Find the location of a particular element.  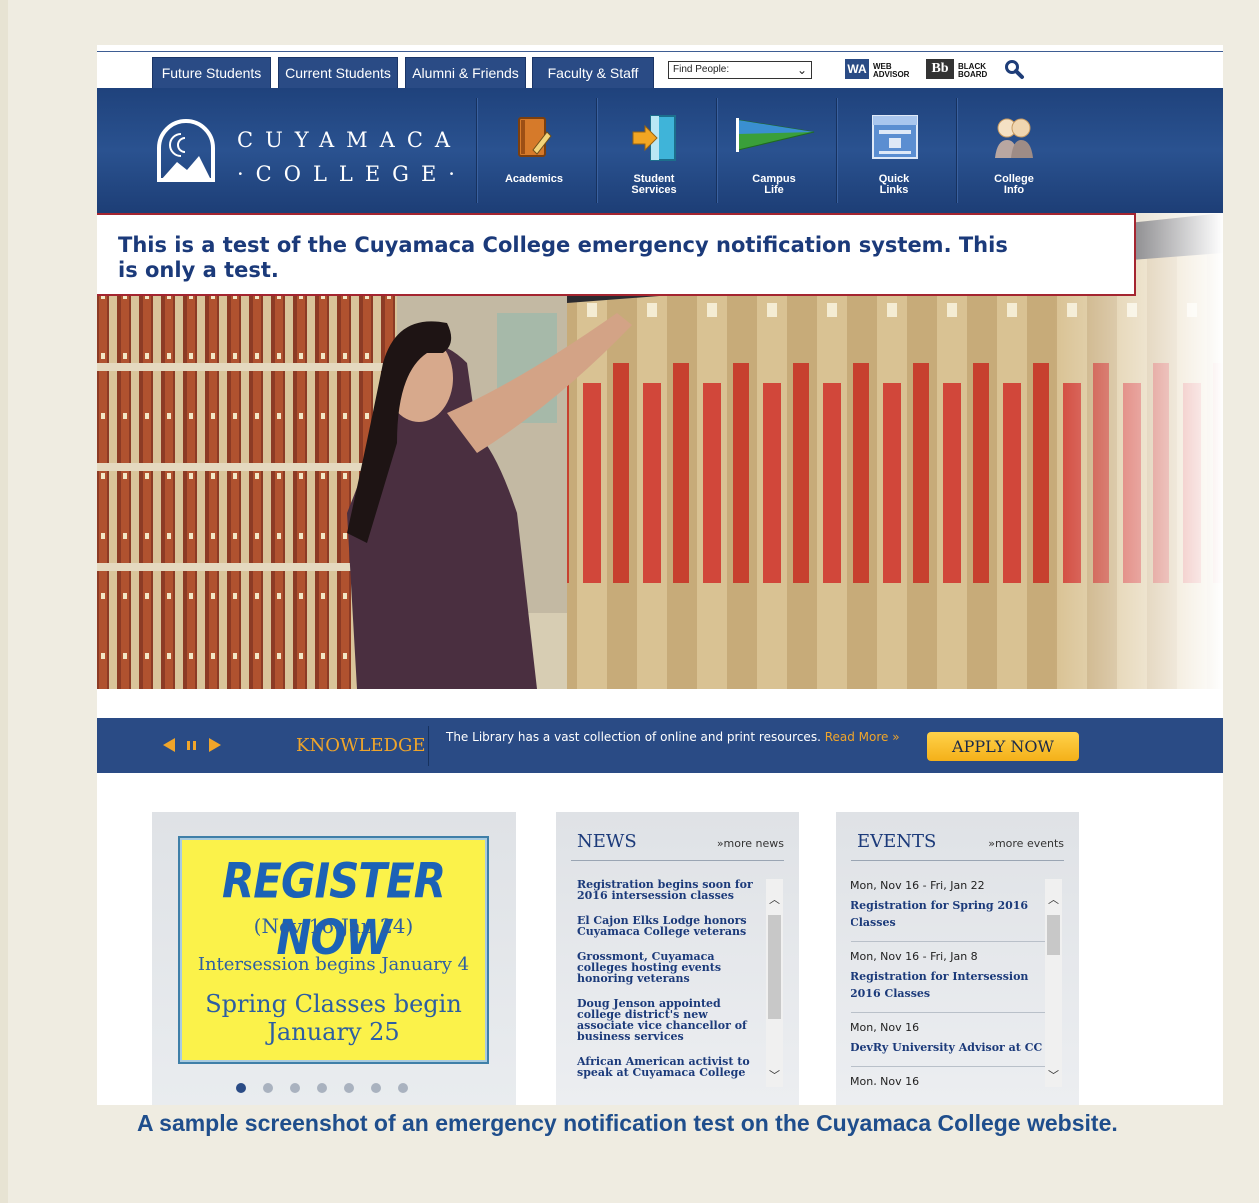

pause-icon is located at coordinates (191, 745).